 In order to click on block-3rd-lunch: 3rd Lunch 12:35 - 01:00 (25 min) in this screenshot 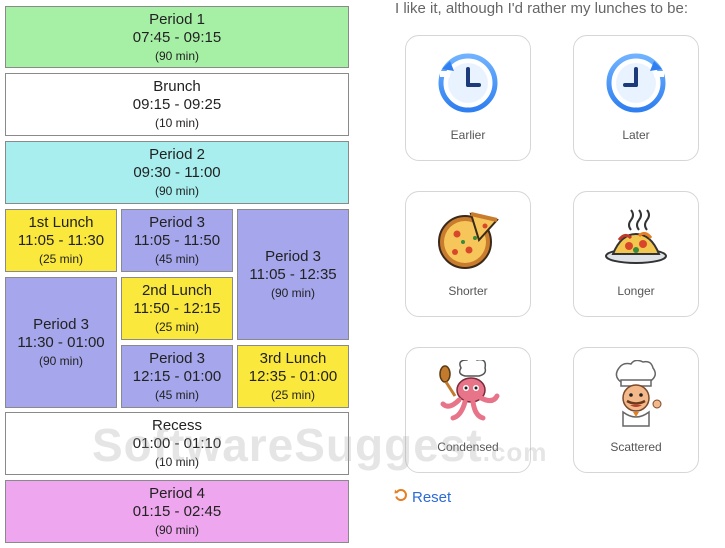, I will do `click(293, 376)`.